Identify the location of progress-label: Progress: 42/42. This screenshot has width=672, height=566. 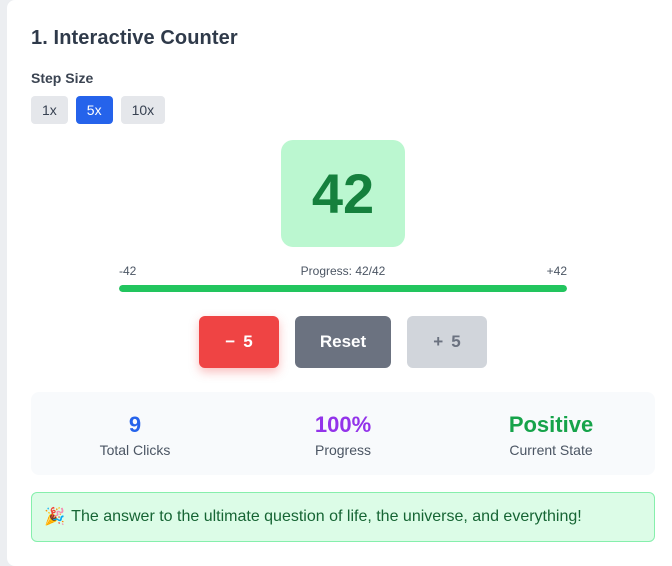
(343, 271).